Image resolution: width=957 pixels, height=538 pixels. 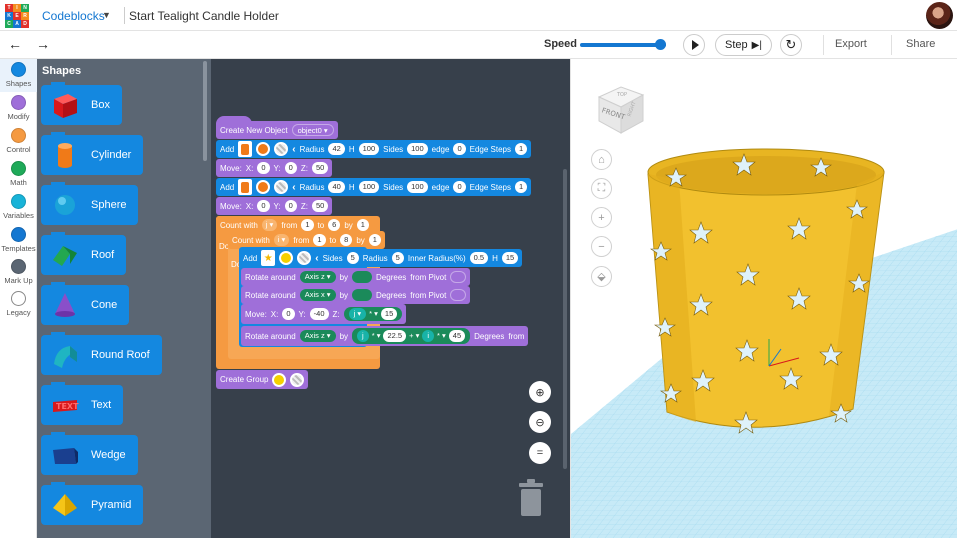 I want to click on sides-input: 100, so click(x=417, y=187).